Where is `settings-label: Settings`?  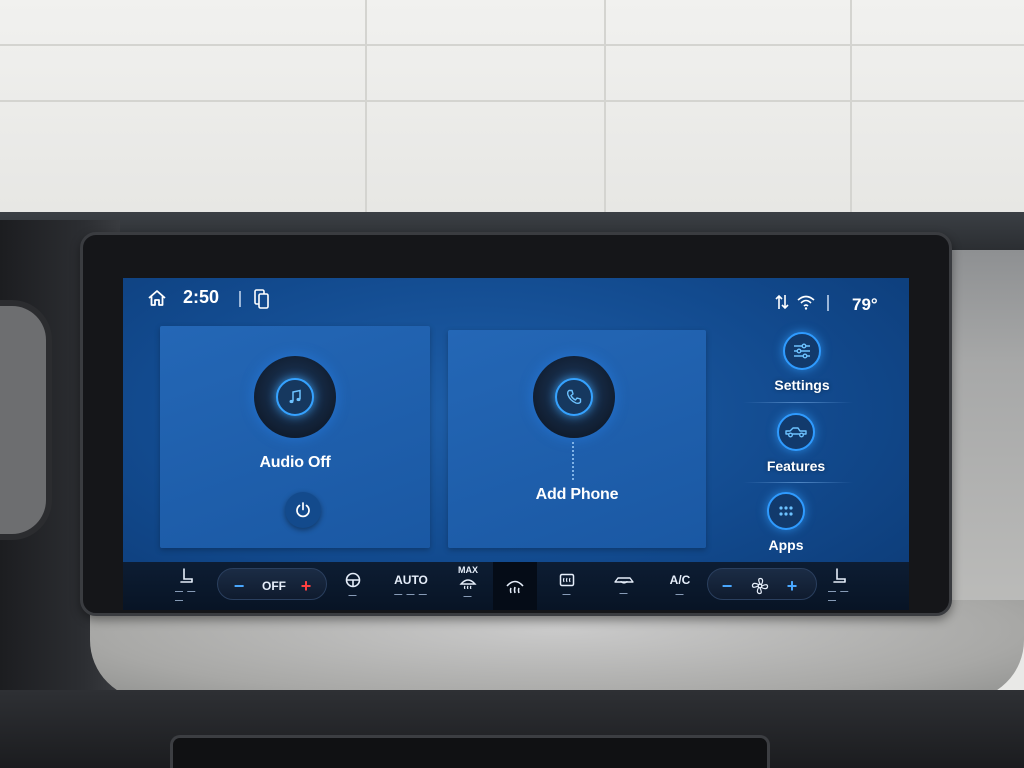 settings-label: Settings is located at coordinates (802, 385).